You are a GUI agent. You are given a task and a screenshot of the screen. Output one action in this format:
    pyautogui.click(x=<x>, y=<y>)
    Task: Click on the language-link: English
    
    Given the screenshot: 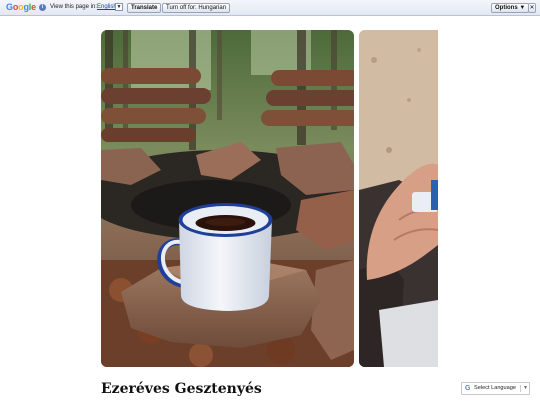 What is the action you would take?
    pyautogui.click(x=107, y=7)
    